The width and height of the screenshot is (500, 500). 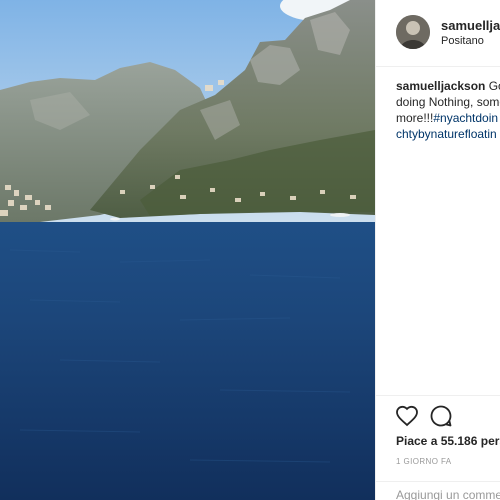 I want to click on post-actions: Piace a 55.186 perso 1 GIORNO FA, so click(x=438, y=438).